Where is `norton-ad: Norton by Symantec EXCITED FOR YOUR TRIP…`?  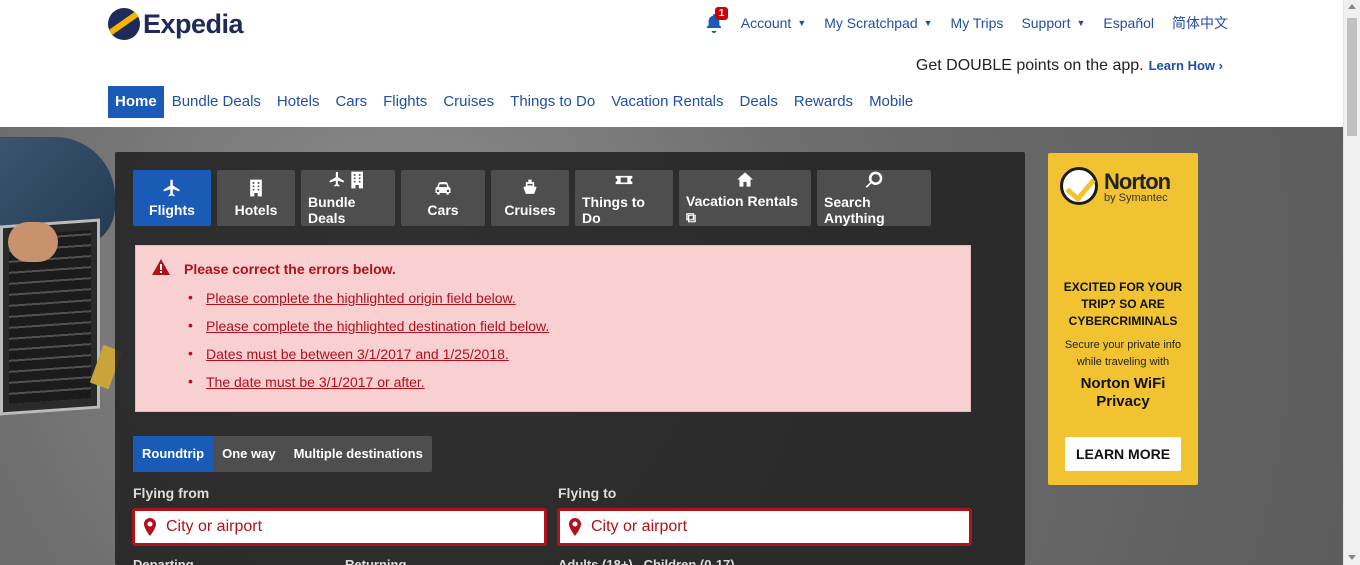
norton-ad: Norton by Symantec EXCITED FOR YOUR TRIP… is located at coordinates (1123, 319).